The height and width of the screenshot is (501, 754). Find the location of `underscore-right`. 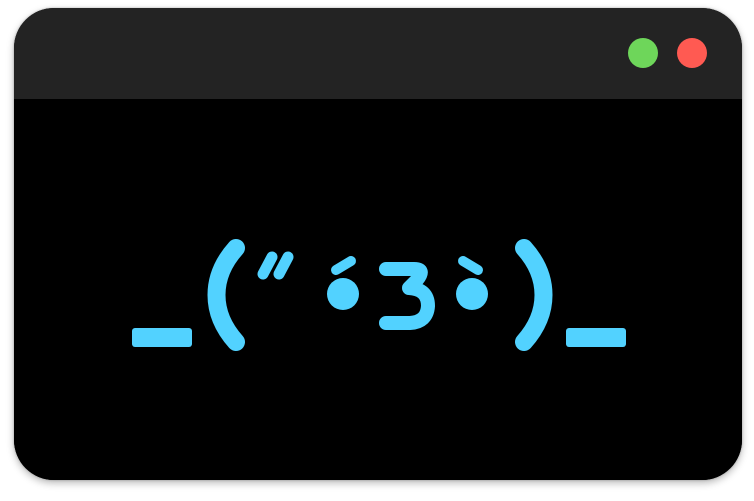

underscore-right is located at coordinates (596, 337).